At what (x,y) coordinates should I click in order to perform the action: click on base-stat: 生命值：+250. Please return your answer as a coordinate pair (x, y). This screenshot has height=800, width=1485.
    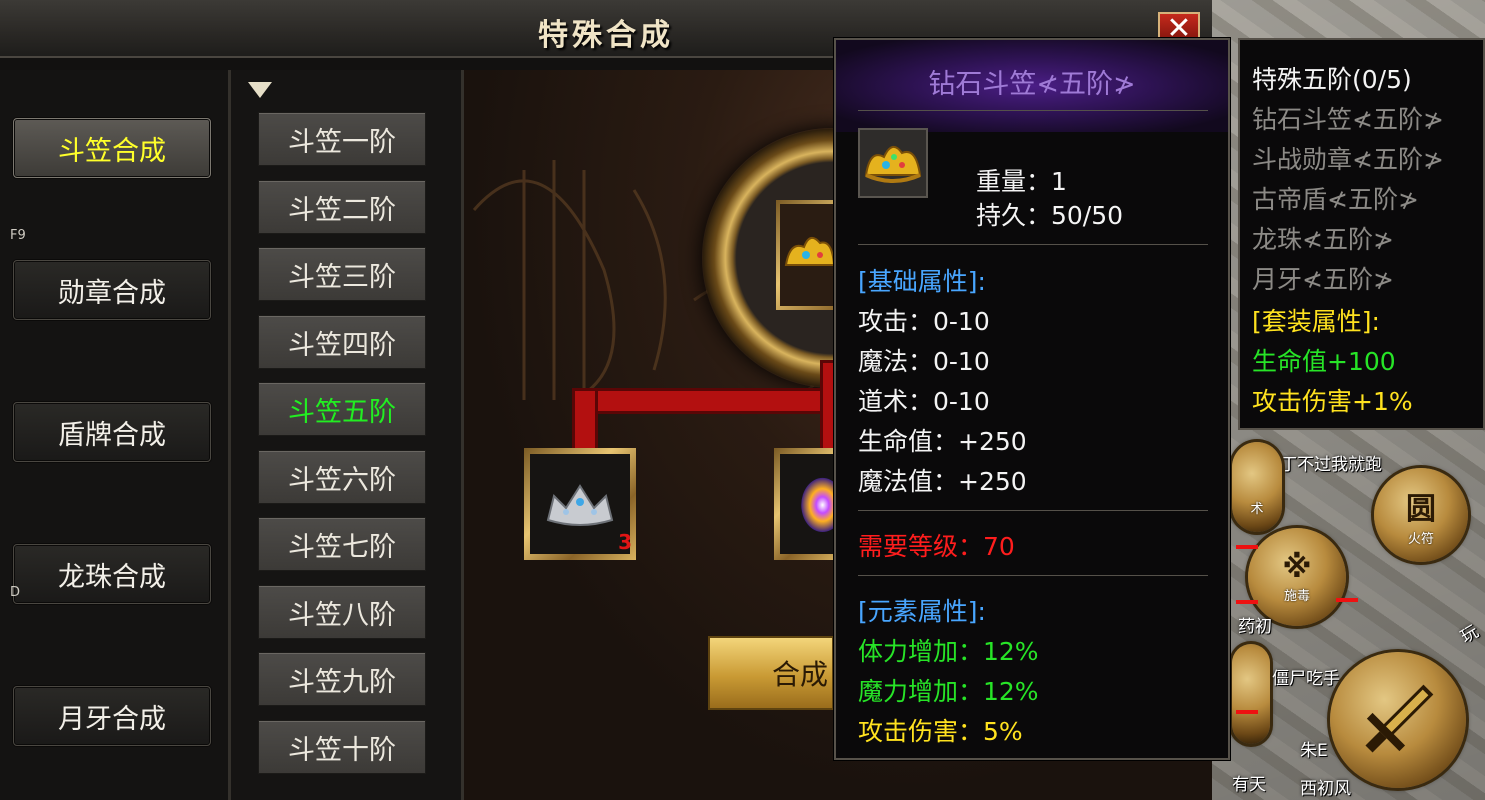
    Looking at the image, I should click on (942, 441).